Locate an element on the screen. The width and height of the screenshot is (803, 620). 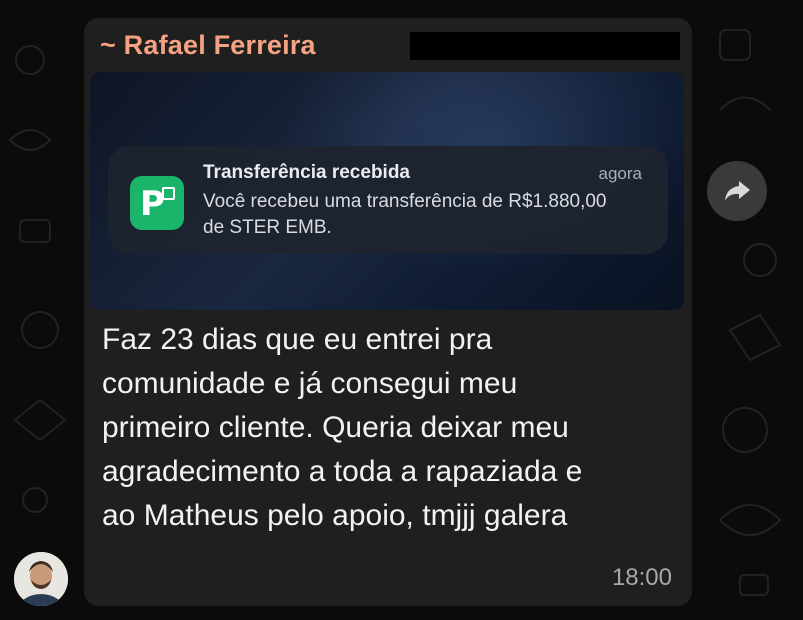
notification-title: Transferência recebida is located at coordinates (306, 172).